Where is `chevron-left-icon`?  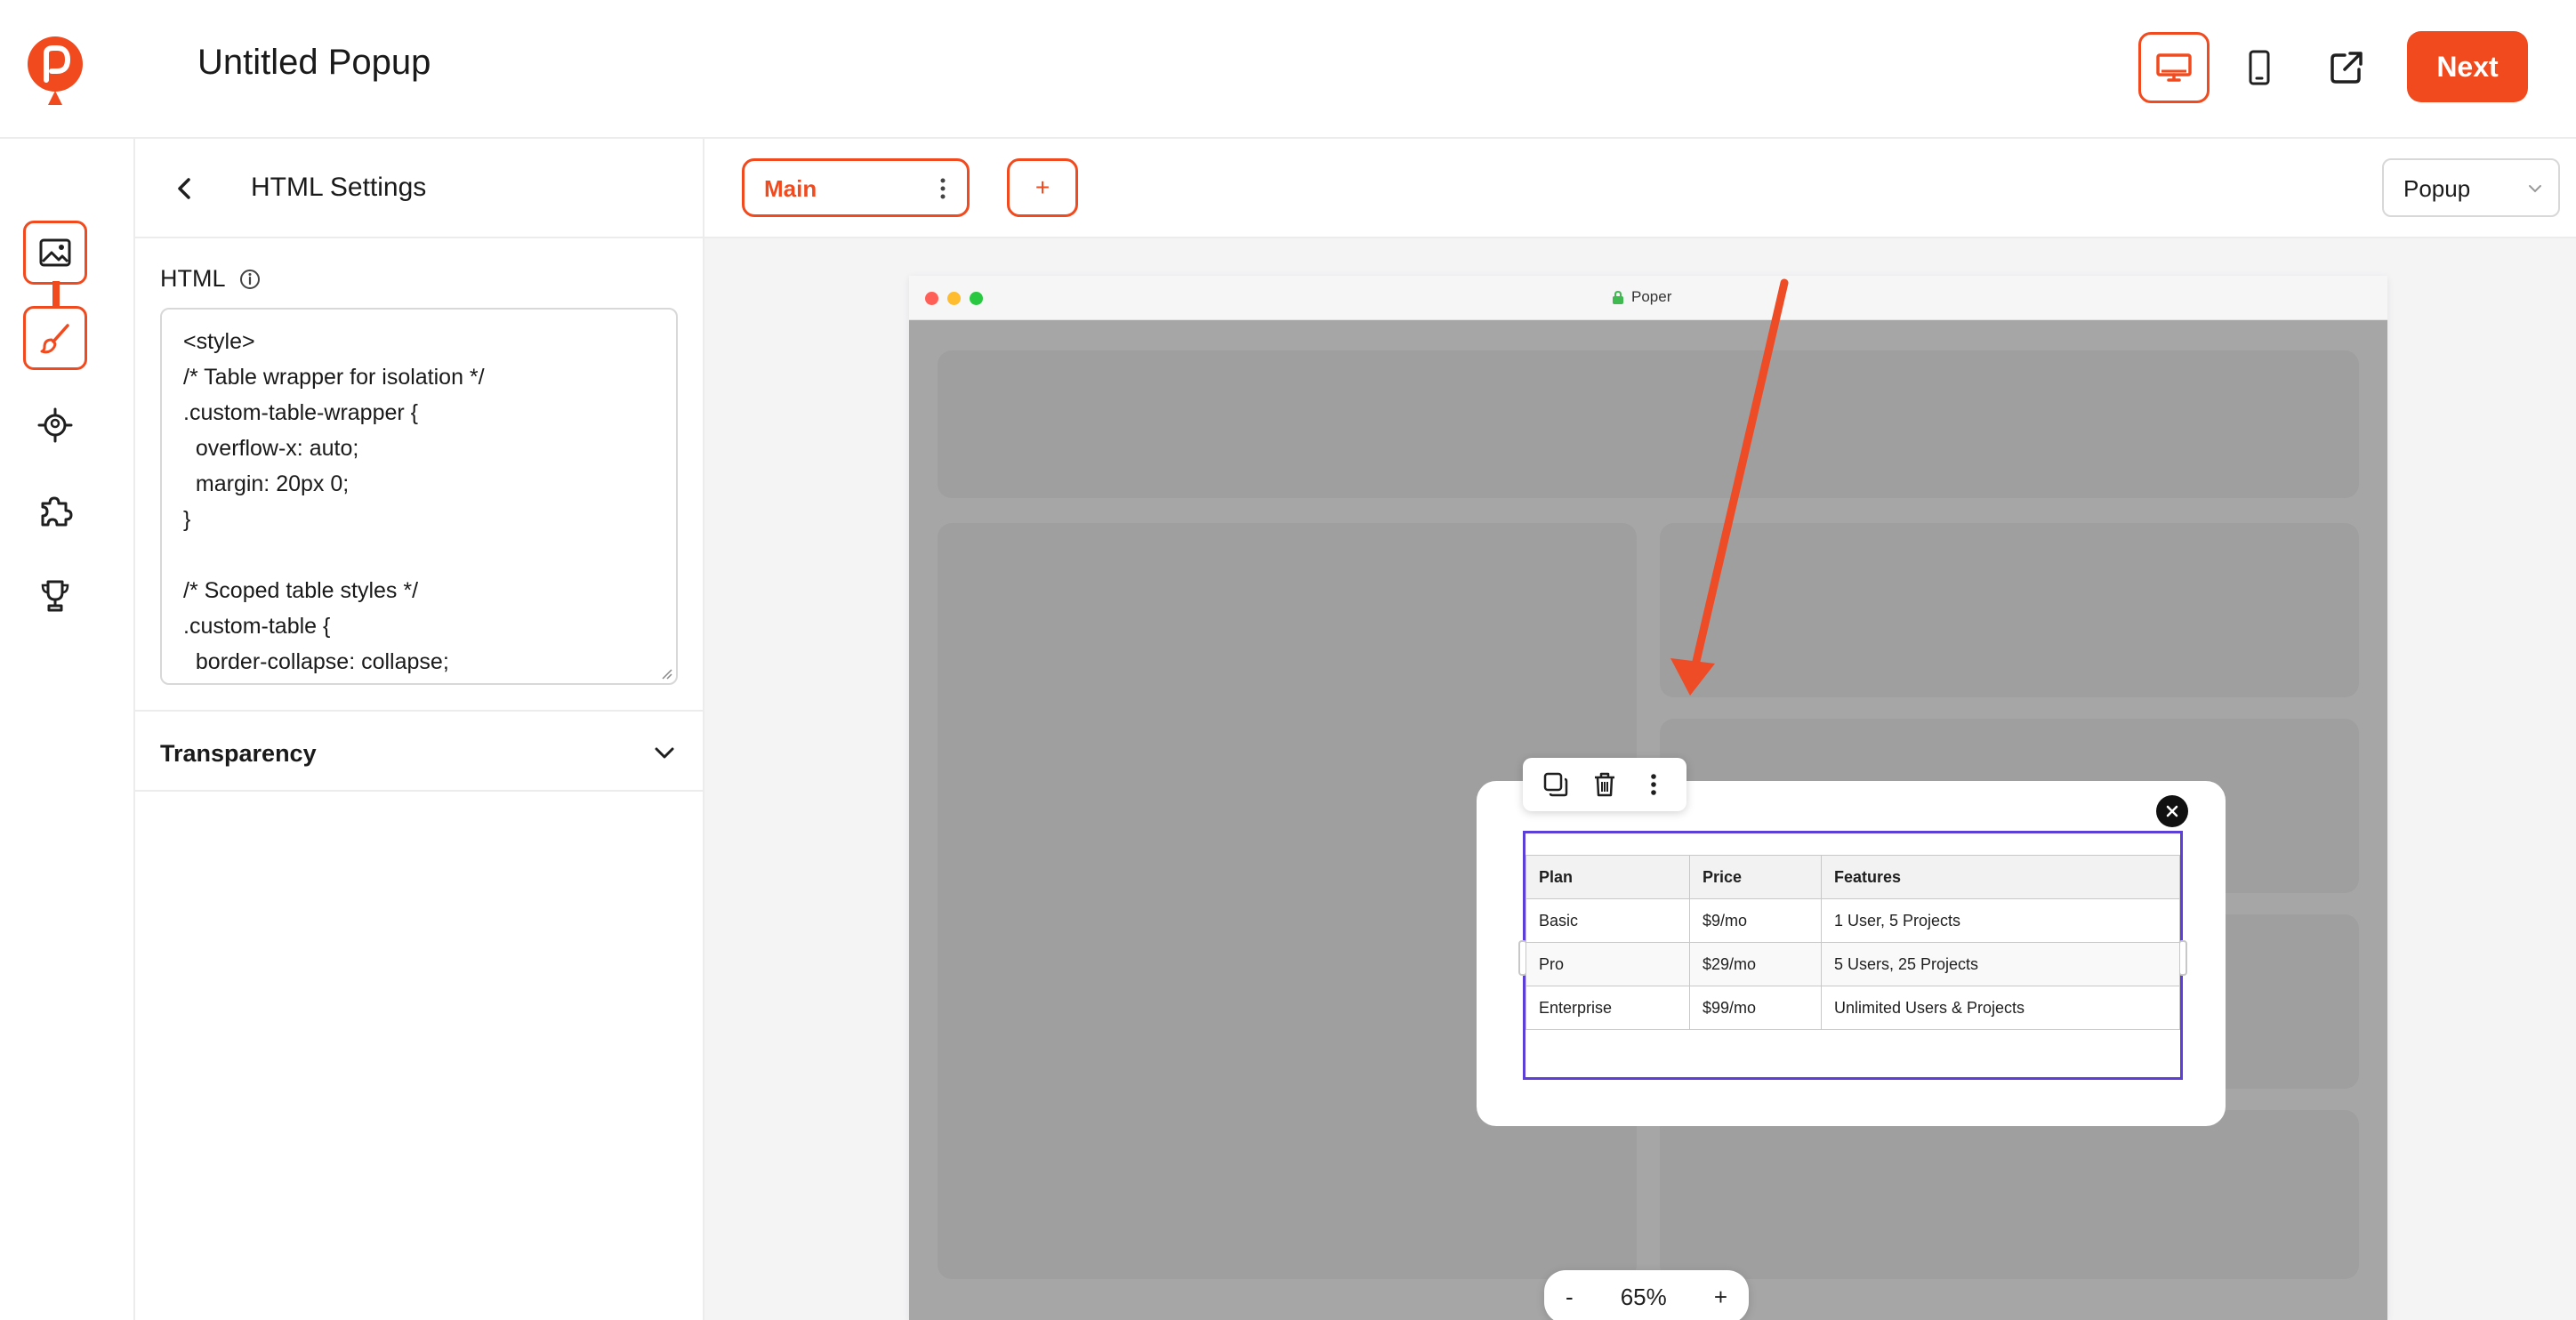
chevron-left-icon is located at coordinates (184, 188).